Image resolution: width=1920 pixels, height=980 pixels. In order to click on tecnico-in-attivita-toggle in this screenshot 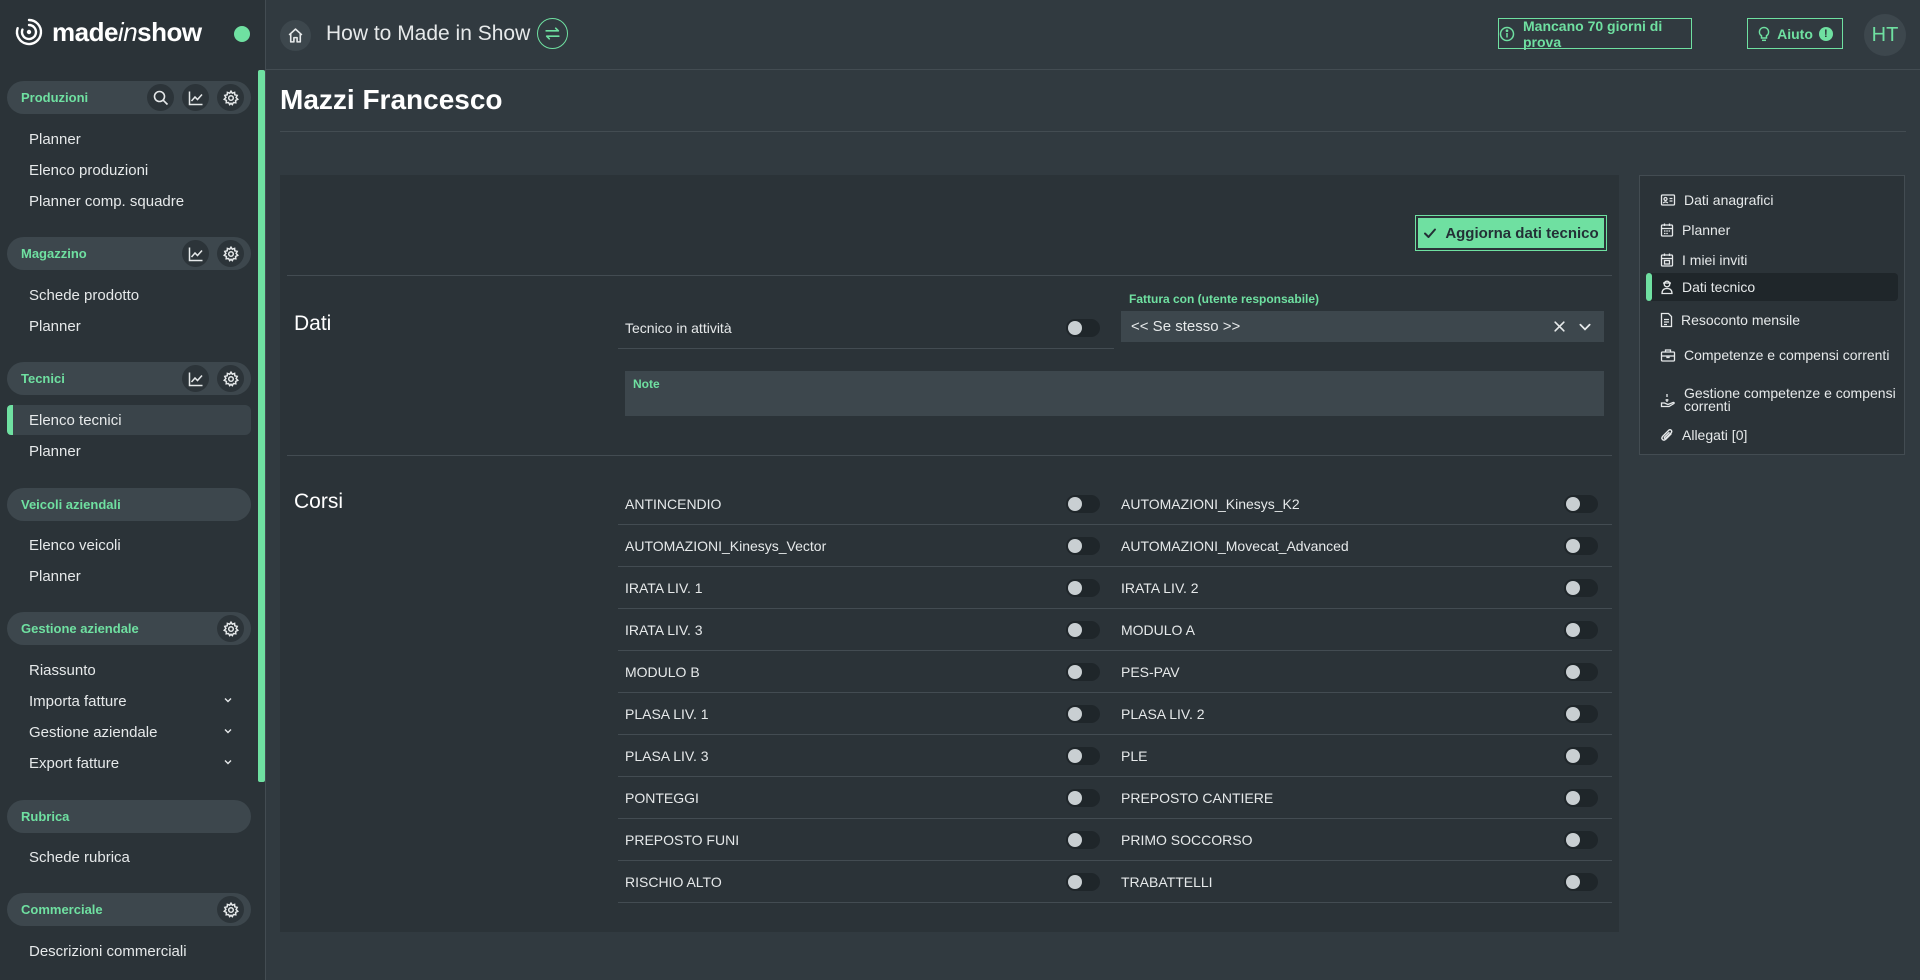, I will do `click(1083, 327)`.